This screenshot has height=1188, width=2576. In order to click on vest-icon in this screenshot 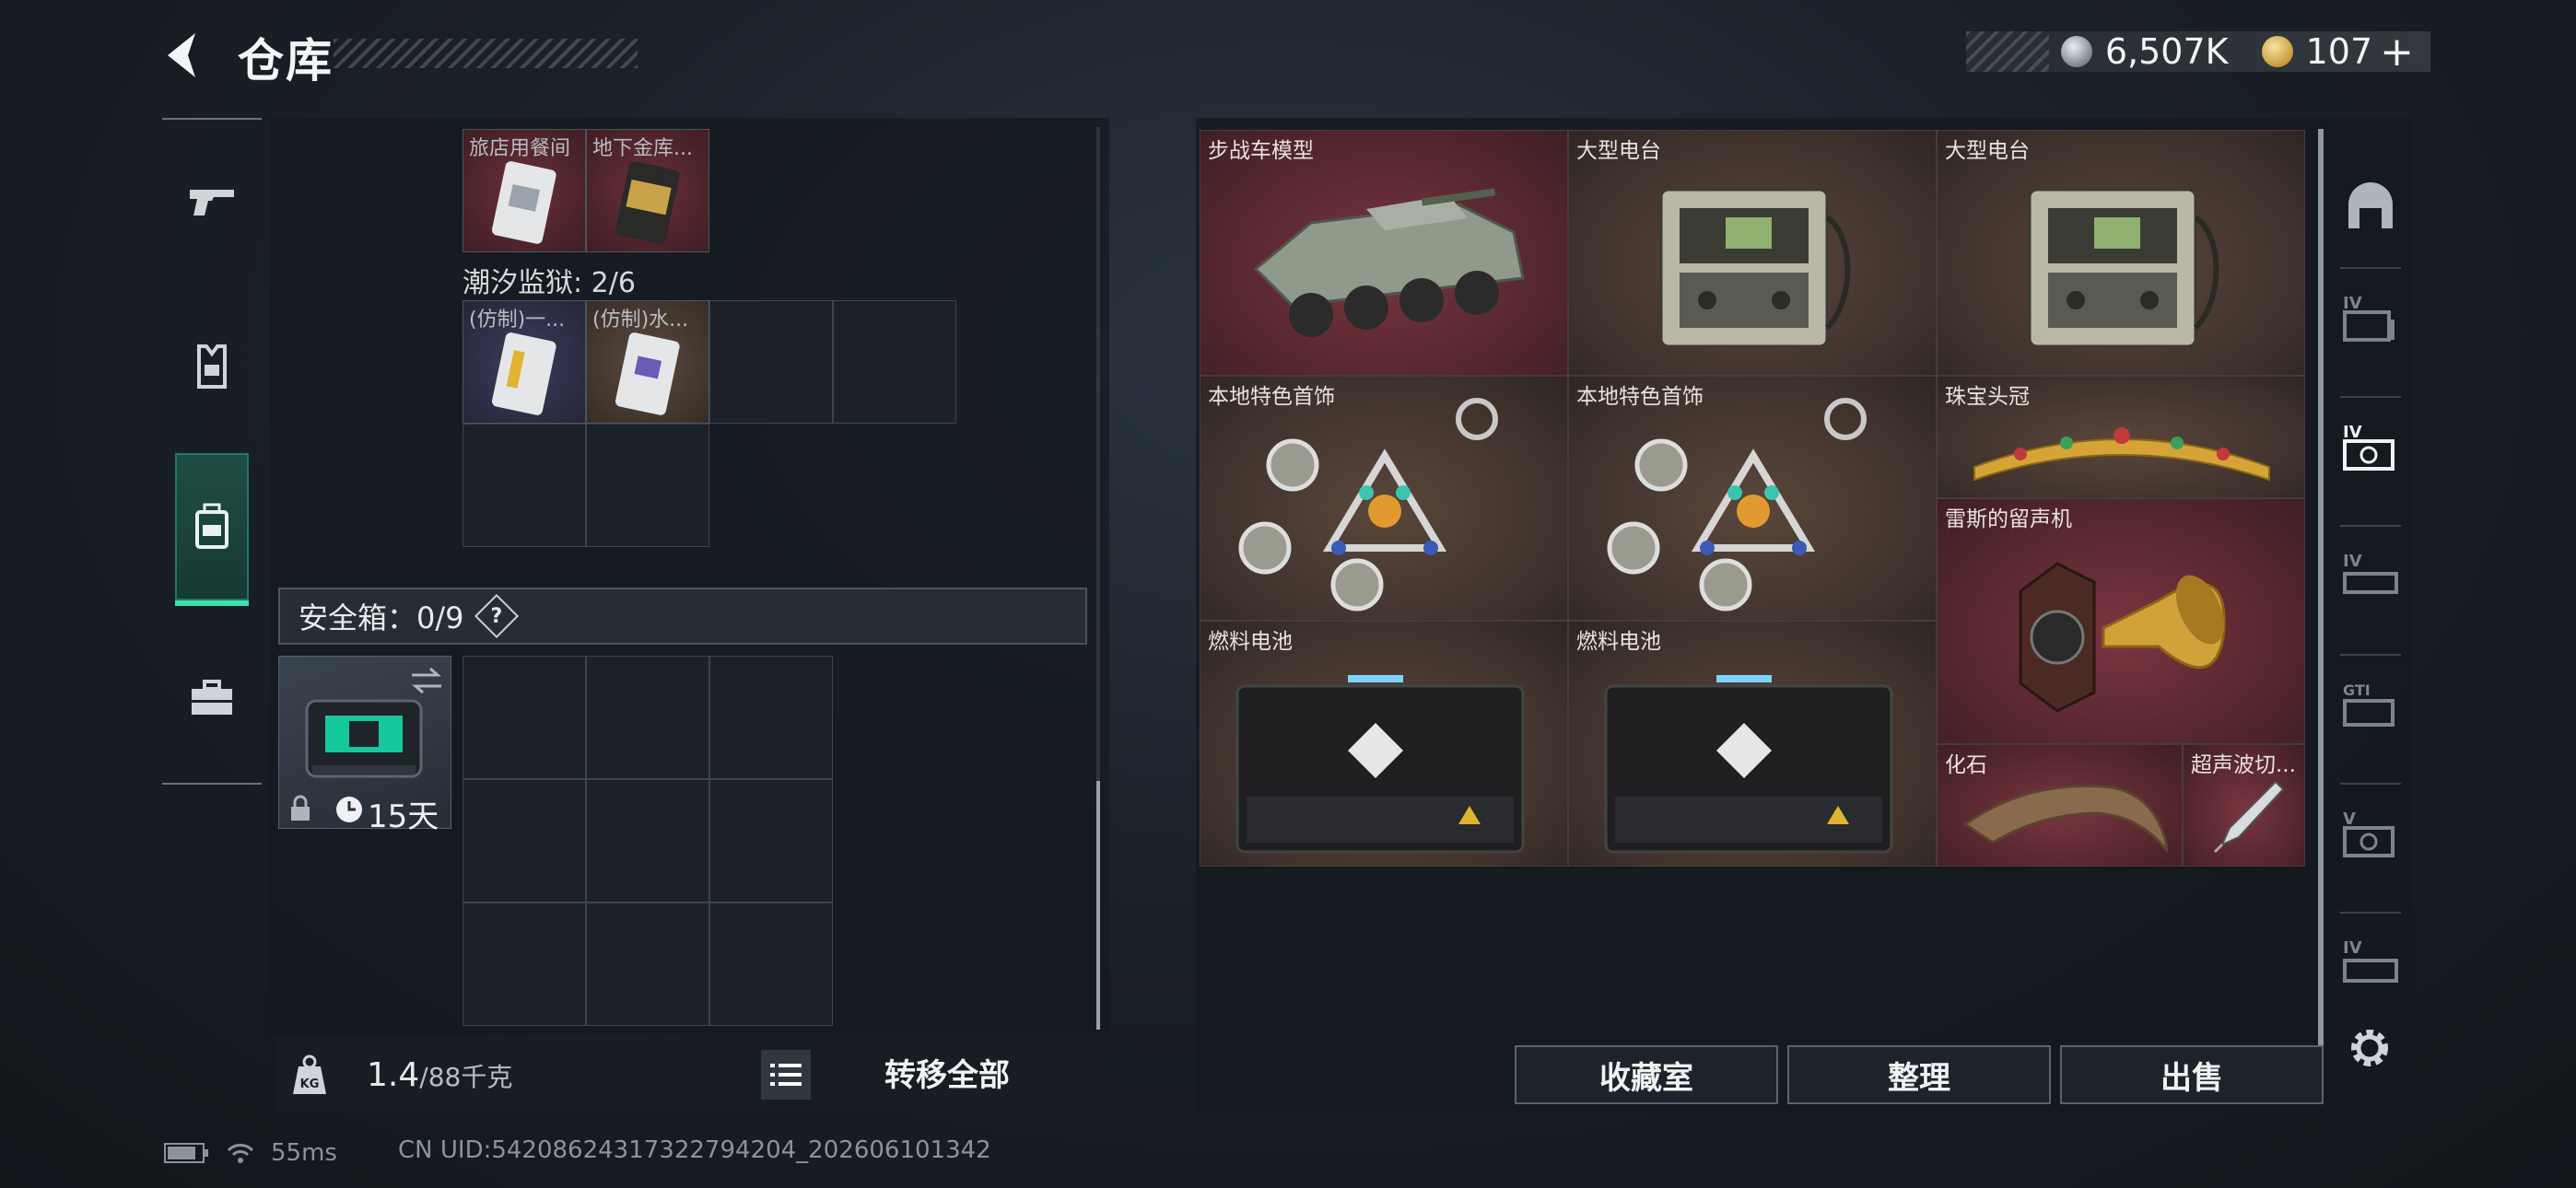, I will do `click(212, 366)`.